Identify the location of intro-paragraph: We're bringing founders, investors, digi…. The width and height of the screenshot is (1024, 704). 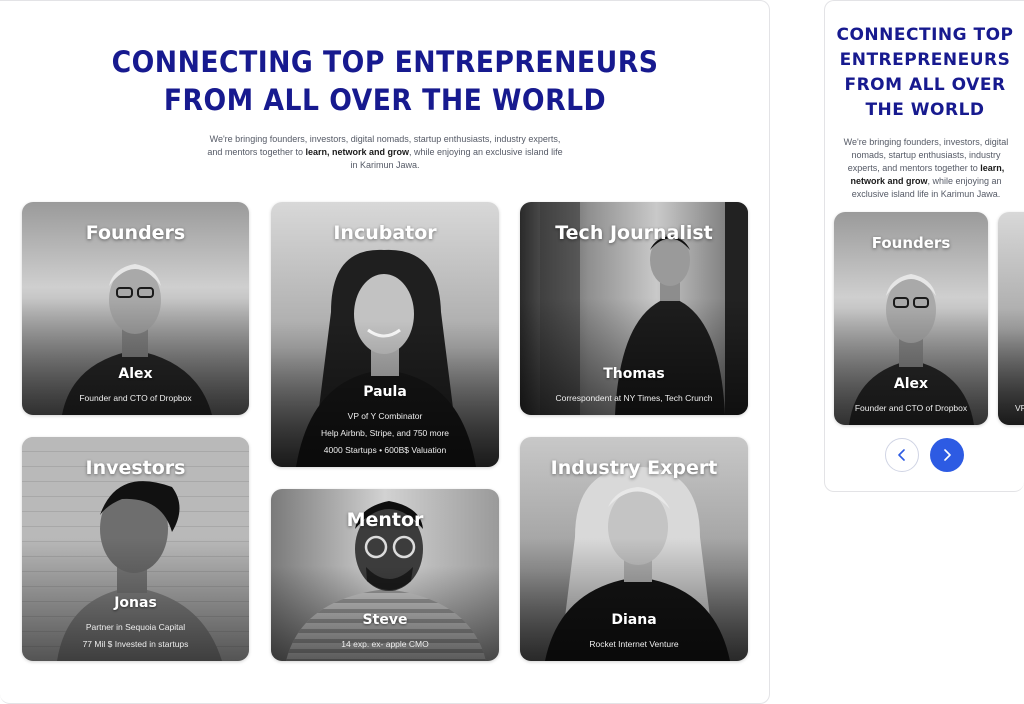
(385, 152).